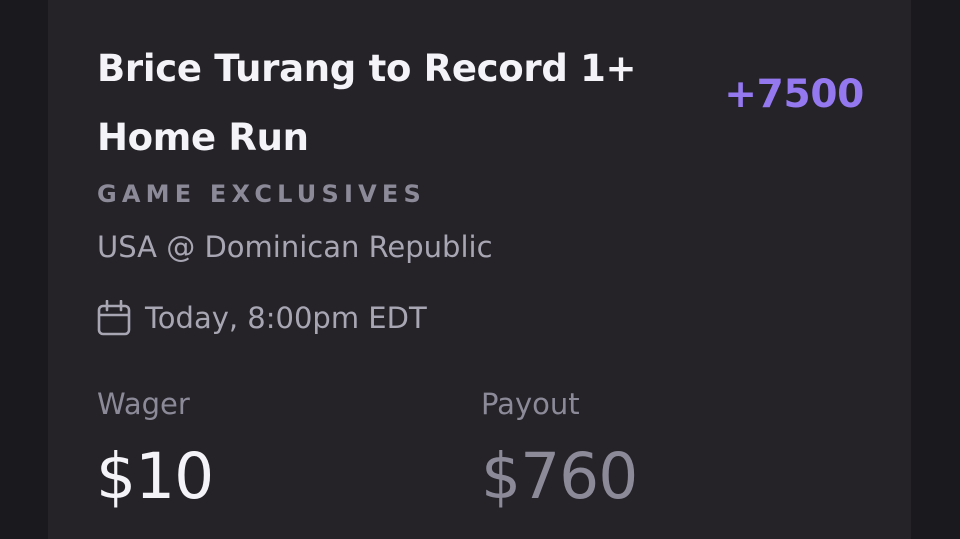  I want to click on wager-amount: $10, so click(155, 476).